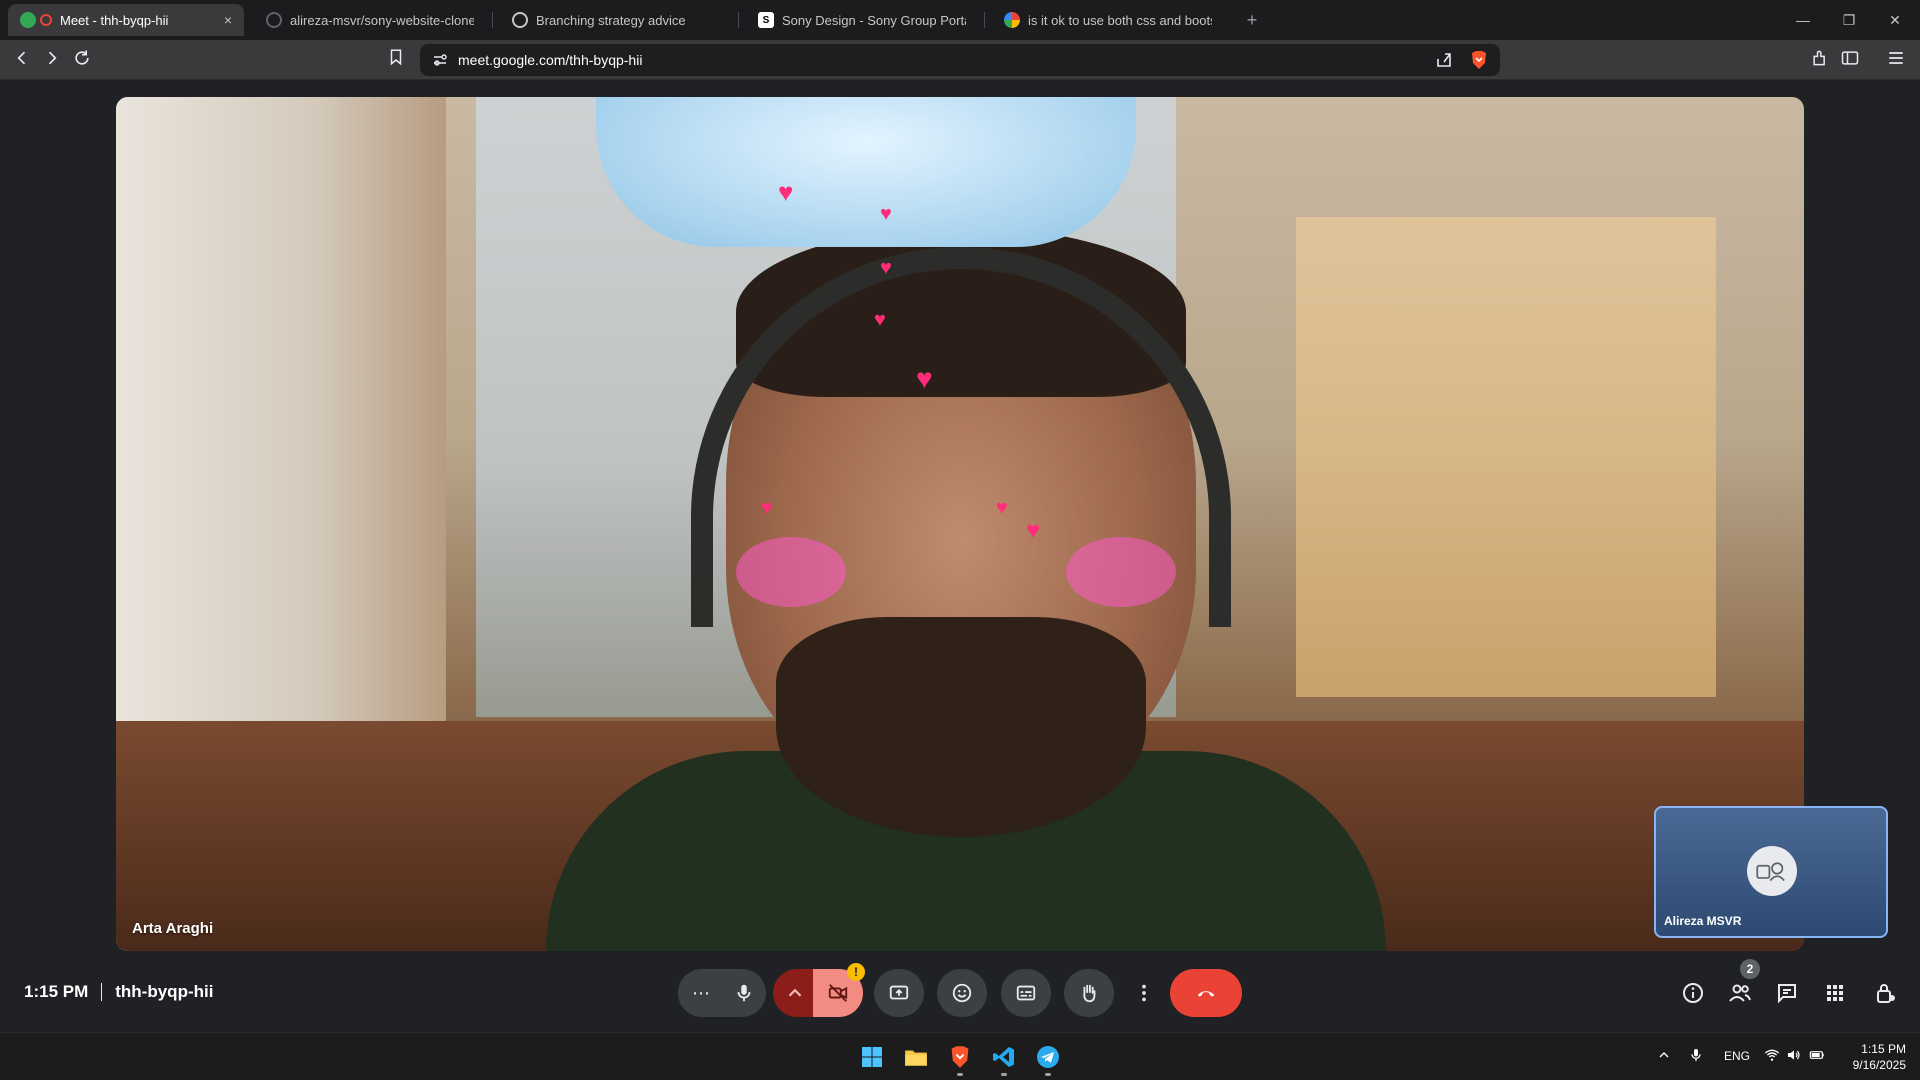  Describe the element at coordinates (274, 20) in the screenshot. I see `github-favicon-icon` at that location.